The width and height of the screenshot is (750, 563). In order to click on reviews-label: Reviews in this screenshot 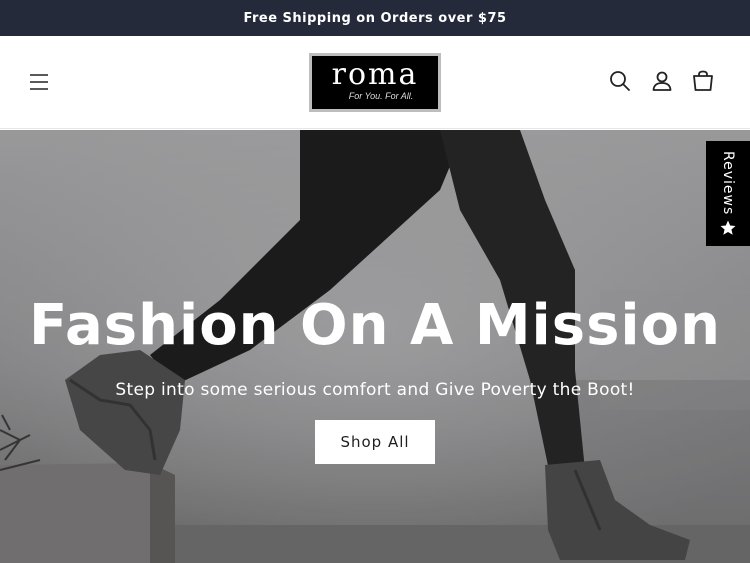, I will do `click(728, 183)`.